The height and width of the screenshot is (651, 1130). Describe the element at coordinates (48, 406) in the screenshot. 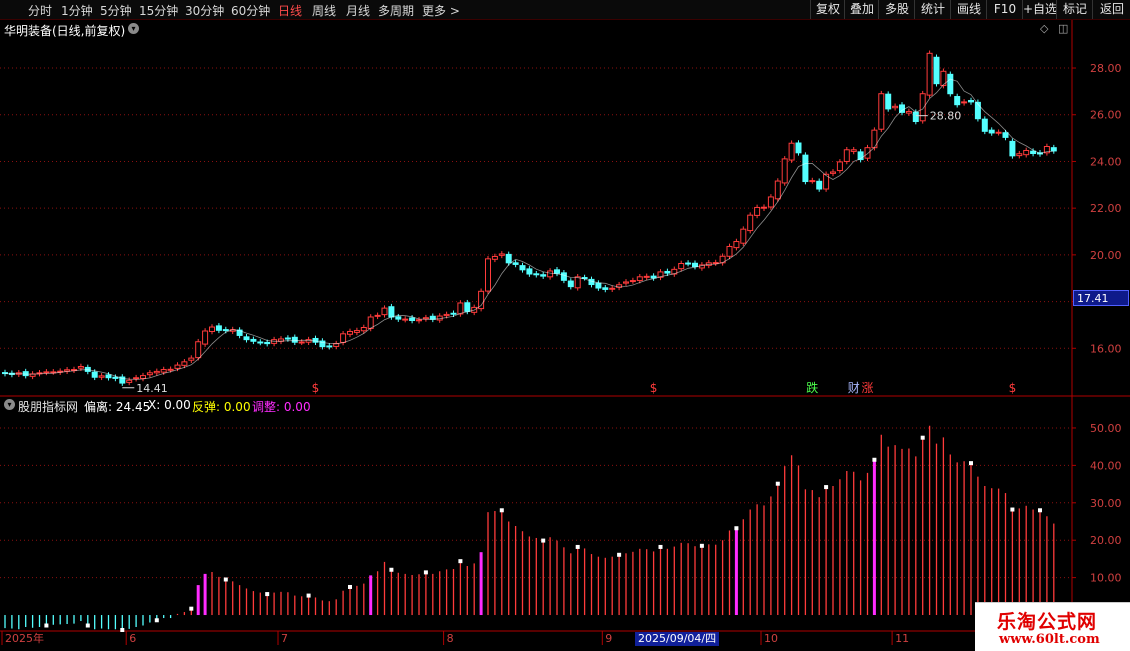

I see `indicator-name: 股朋指标网` at that location.